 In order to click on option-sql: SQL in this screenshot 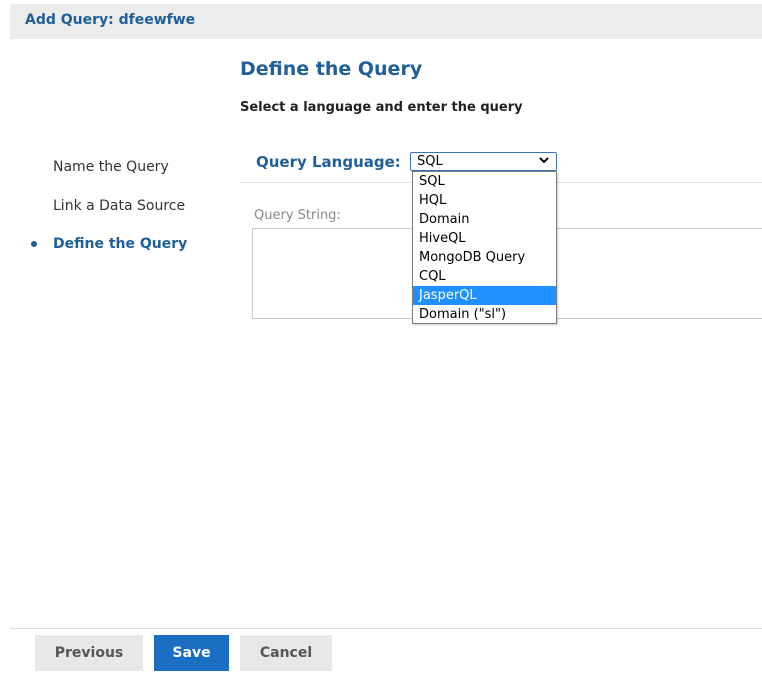, I will do `click(484, 181)`.